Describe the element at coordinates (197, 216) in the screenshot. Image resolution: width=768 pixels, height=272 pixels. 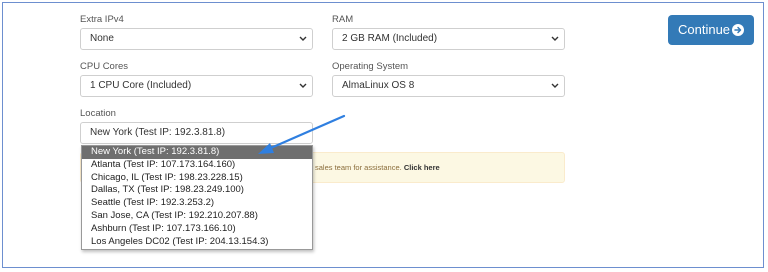
I see `location-option: San Jose, CA (Test IP: 192.210.207.88)` at that location.